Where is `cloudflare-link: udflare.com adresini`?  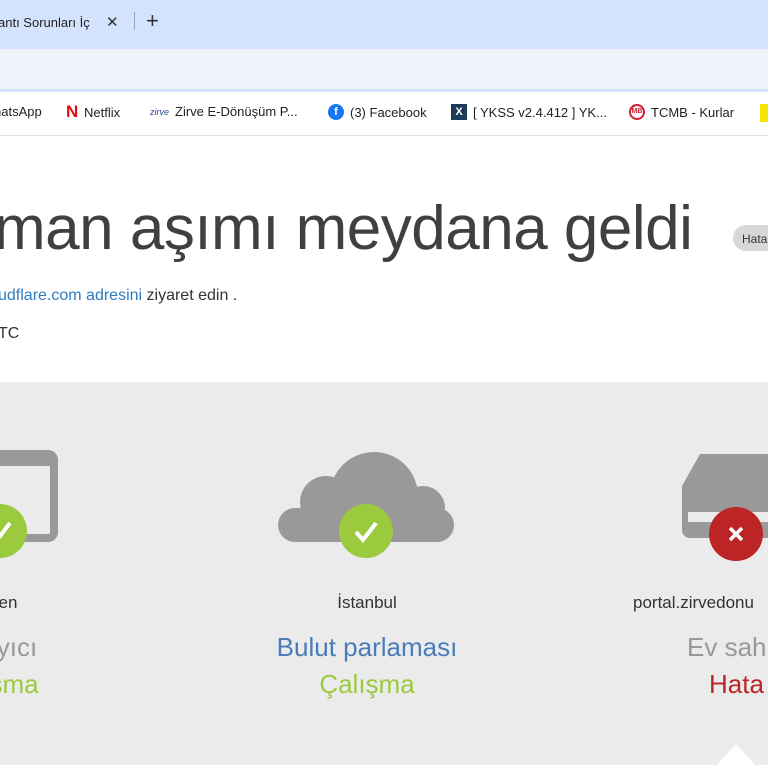 cloudflare-link: udflare.com adresini is located at coordinates (71, 295).